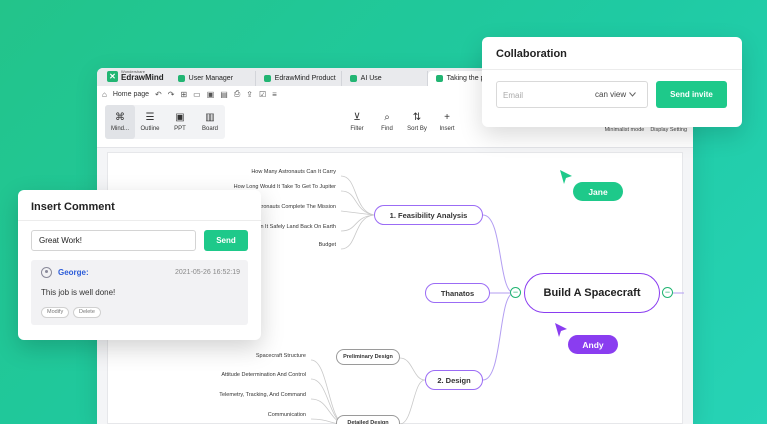  Describe the element at coordinates (465, 78) in the screenshot. I see `tab-label: Taking the p` at that location.